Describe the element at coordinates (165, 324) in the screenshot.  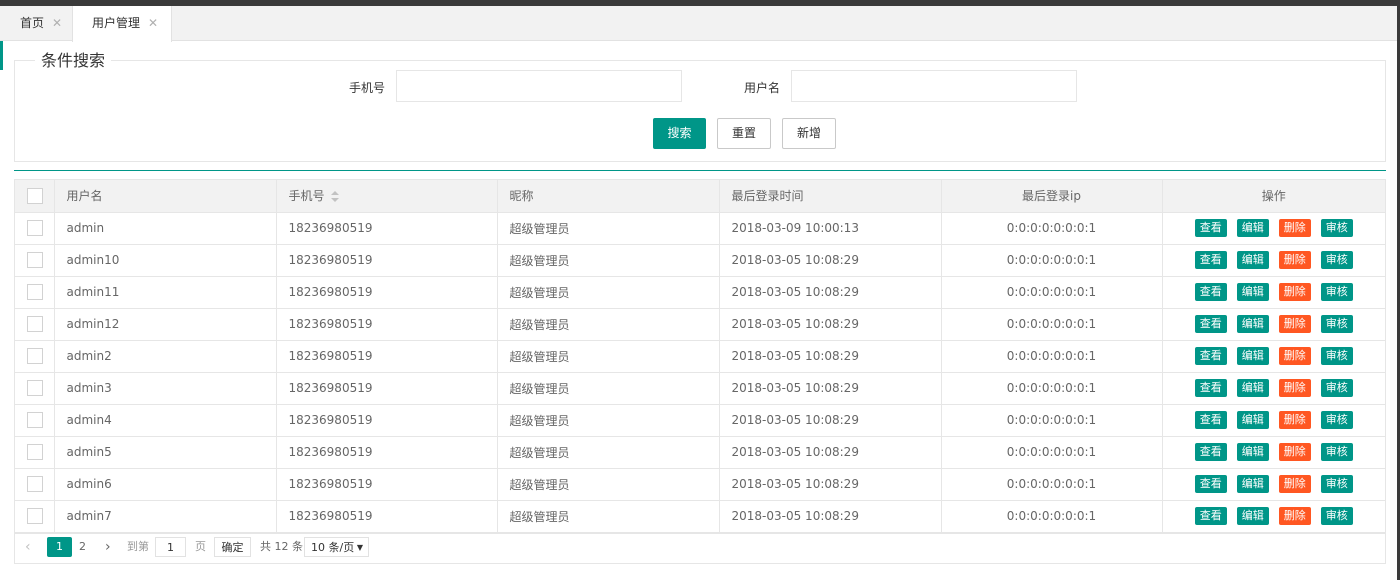
I see `cell-username: admin12` at that location.